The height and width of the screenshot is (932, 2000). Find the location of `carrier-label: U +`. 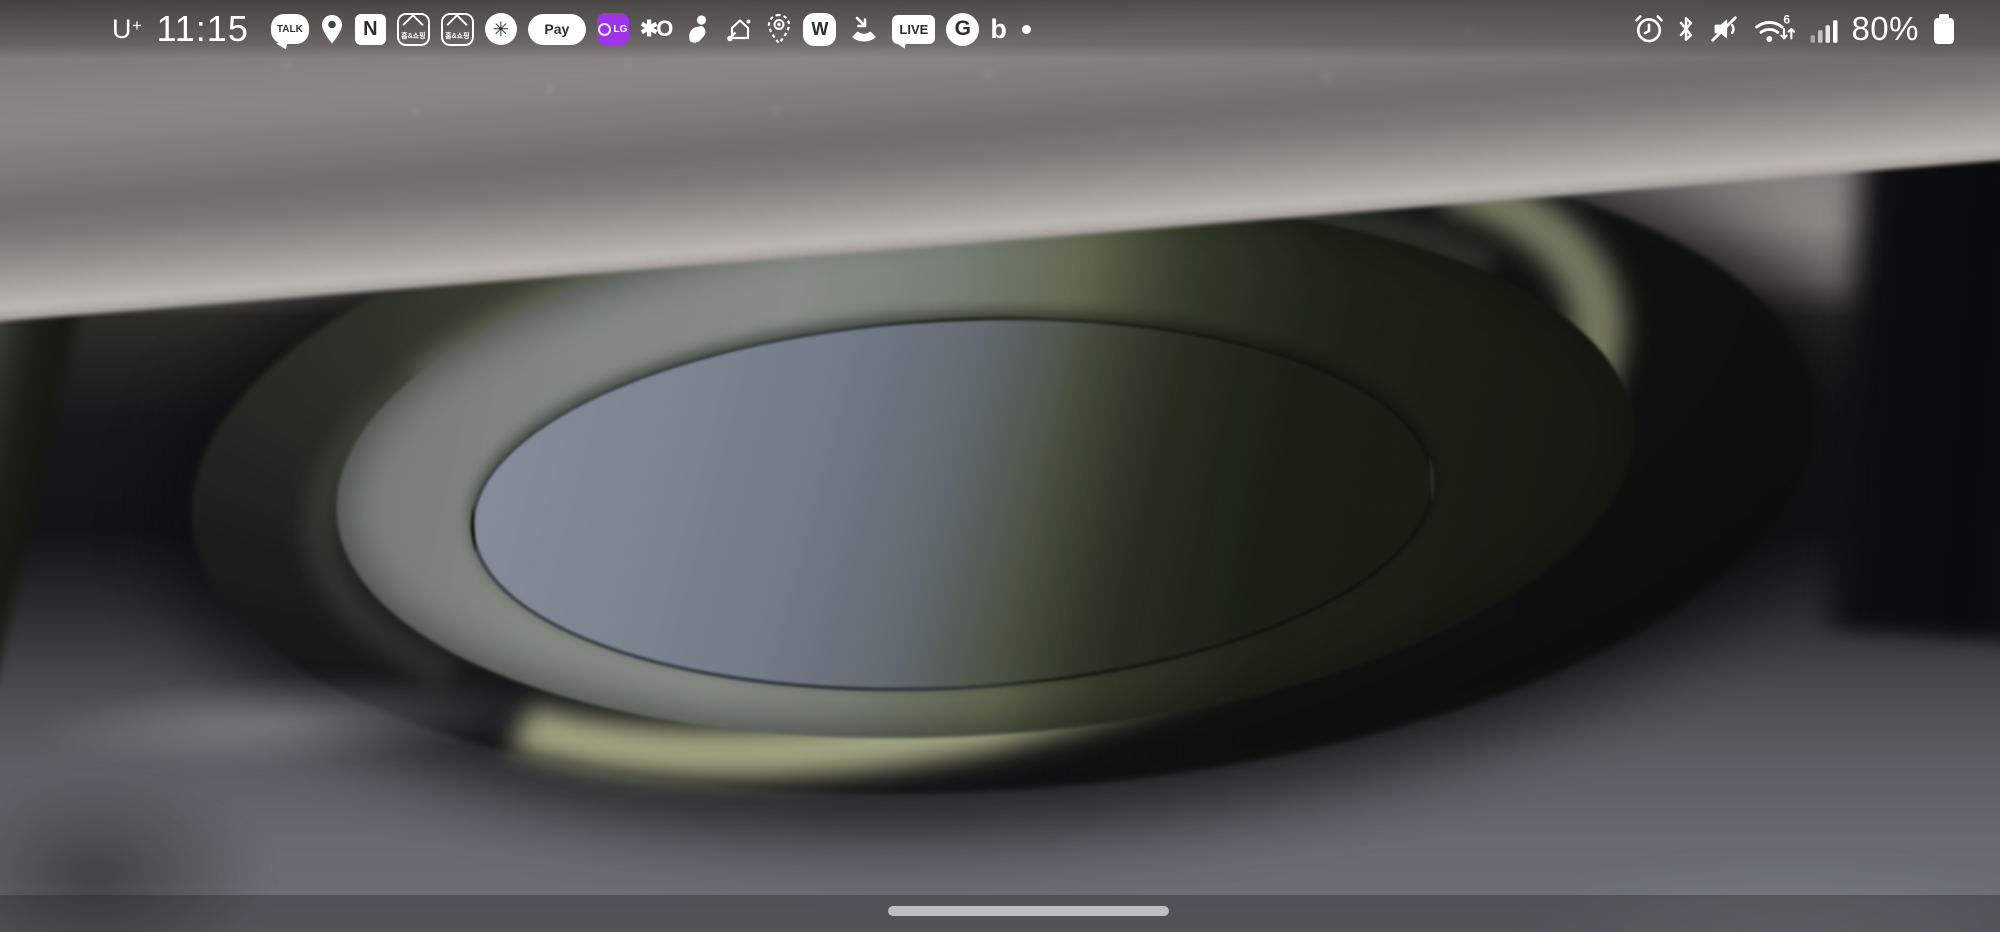

carrier-label: U + is located at coordinates (127, 28).